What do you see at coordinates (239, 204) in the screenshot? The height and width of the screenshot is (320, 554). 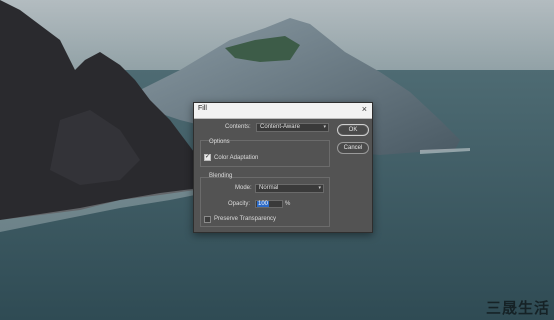 I see `opacity-label: Opacity:` at bounding box center [239, 204].